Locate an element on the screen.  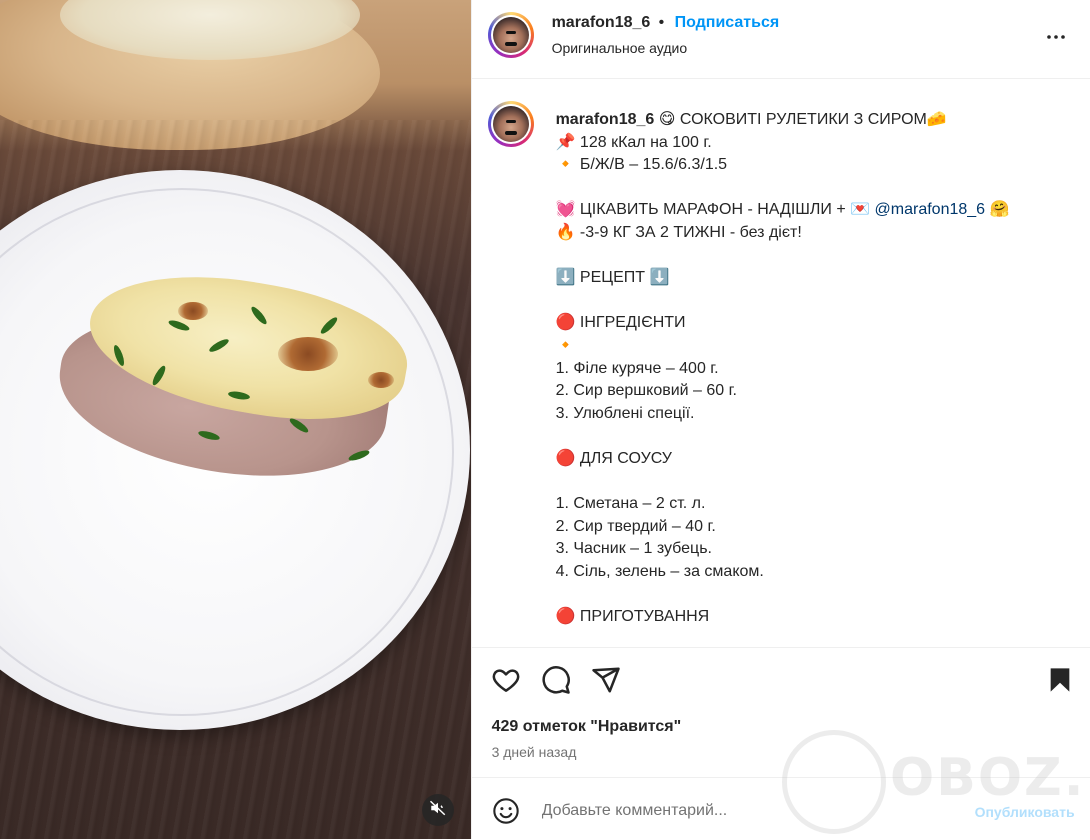
header-username: marafon18_6 is located at coordinates (601, 23).